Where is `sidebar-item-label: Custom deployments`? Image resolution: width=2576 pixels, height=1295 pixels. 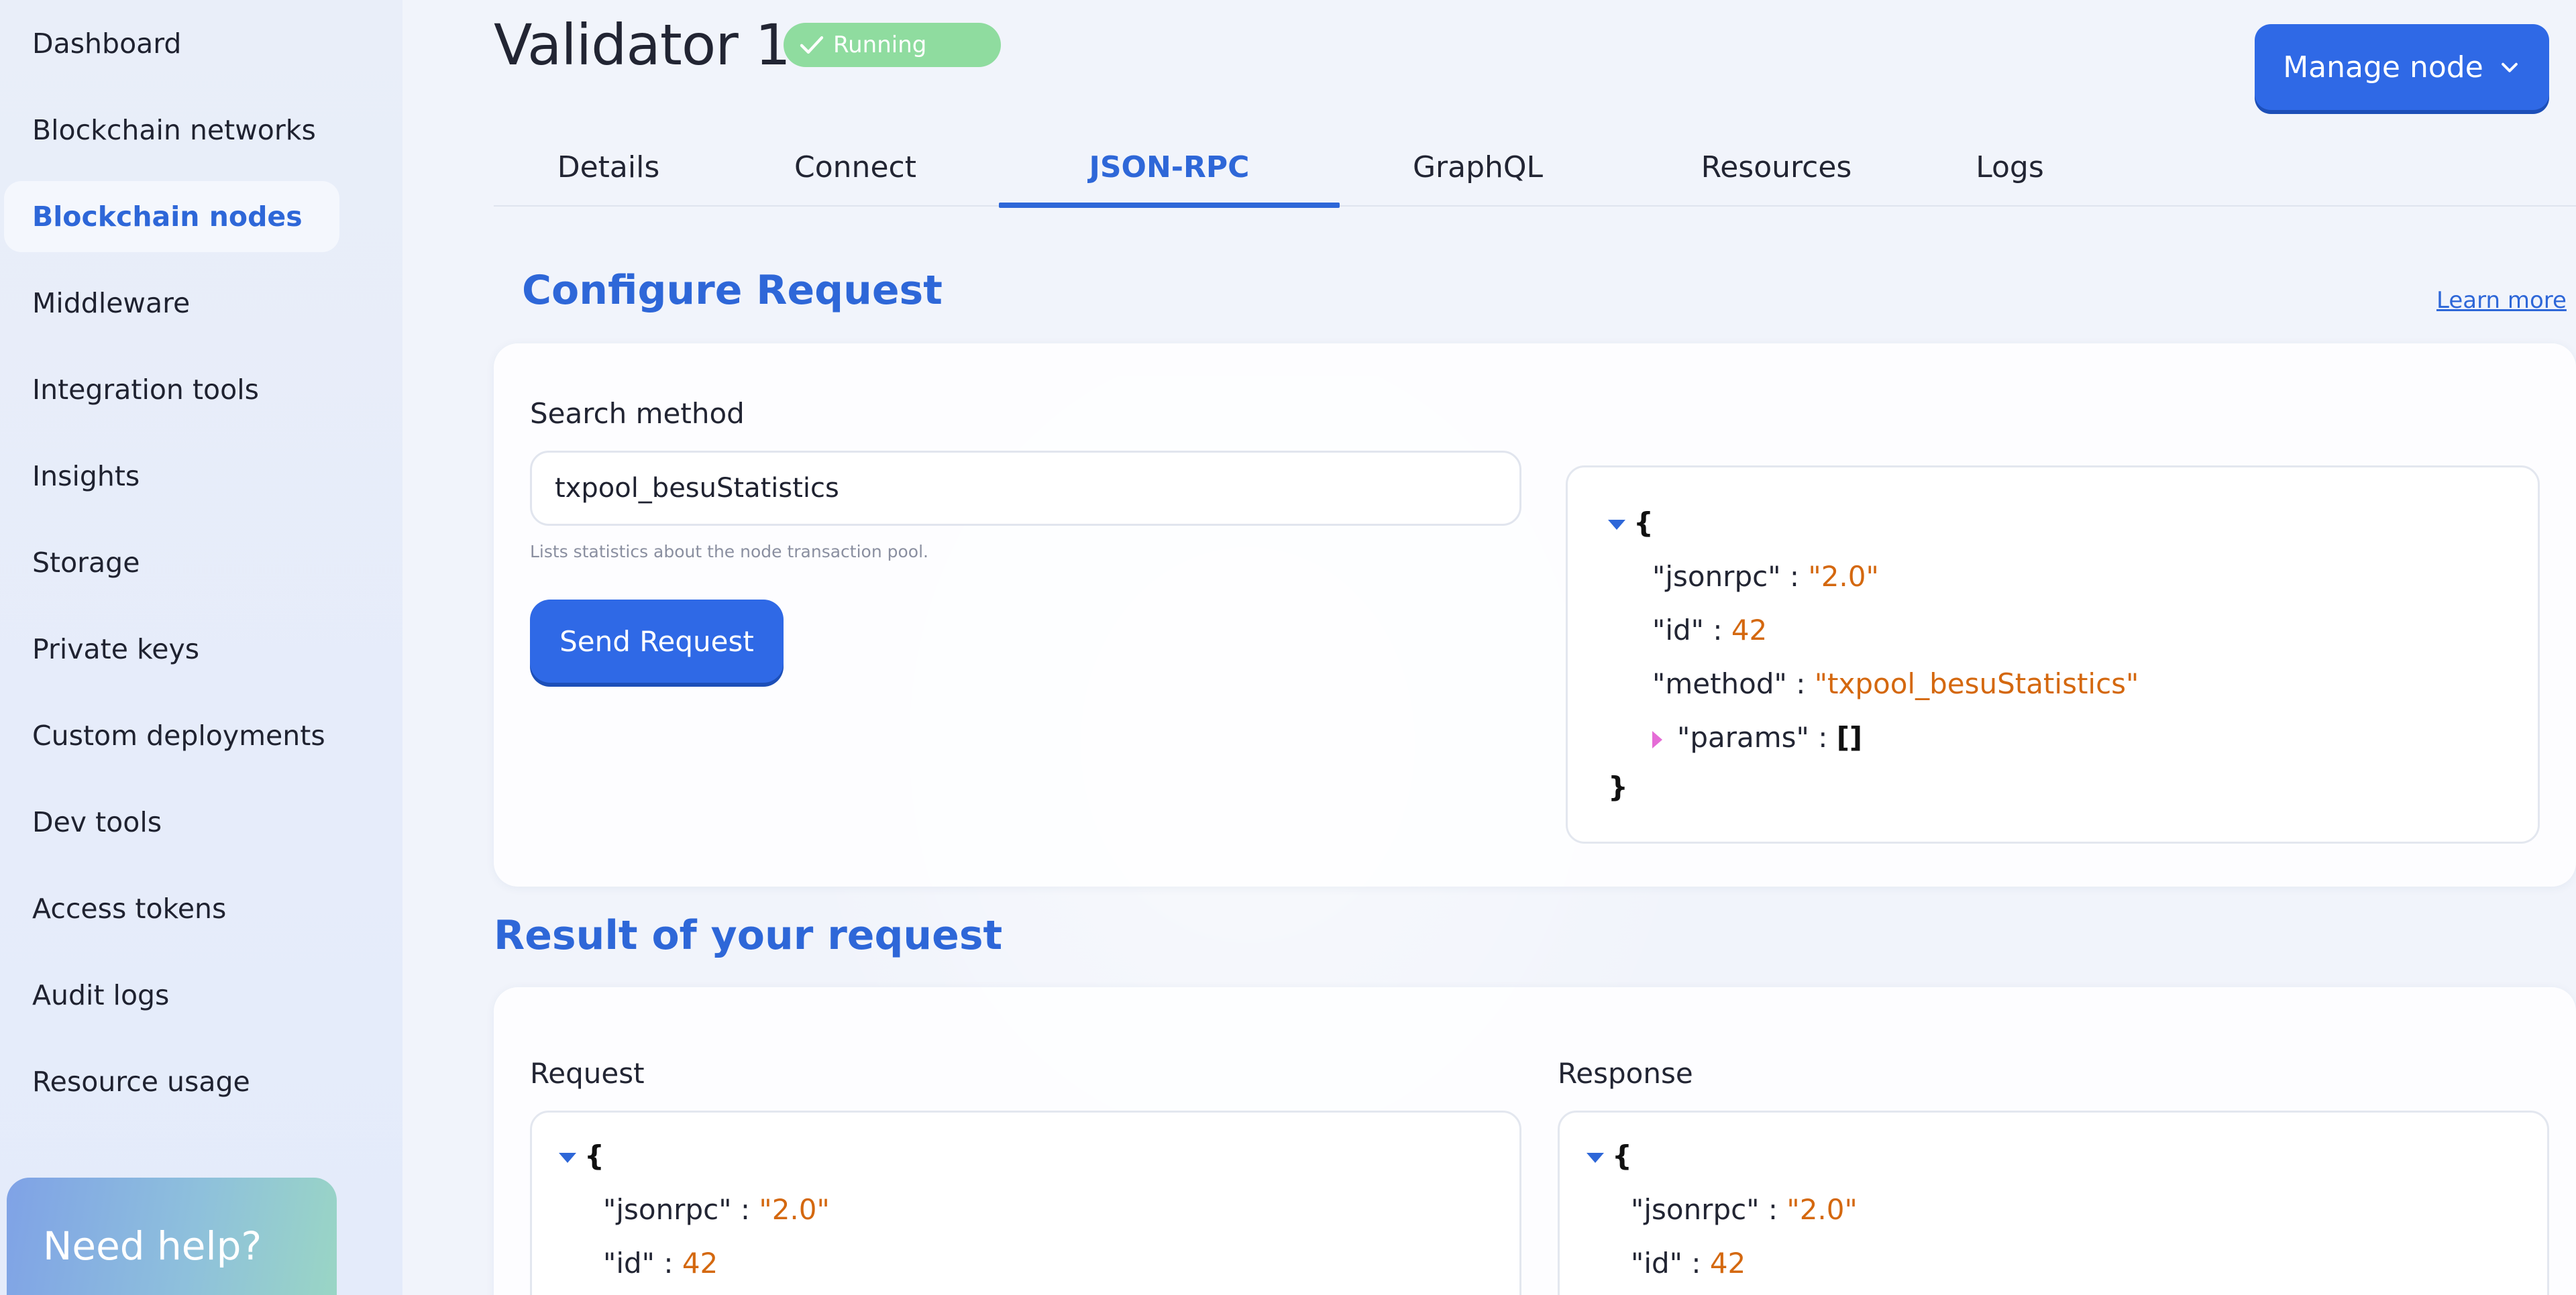 sidebar-item-label: Custom deployments is located at coordinates (178, 736).